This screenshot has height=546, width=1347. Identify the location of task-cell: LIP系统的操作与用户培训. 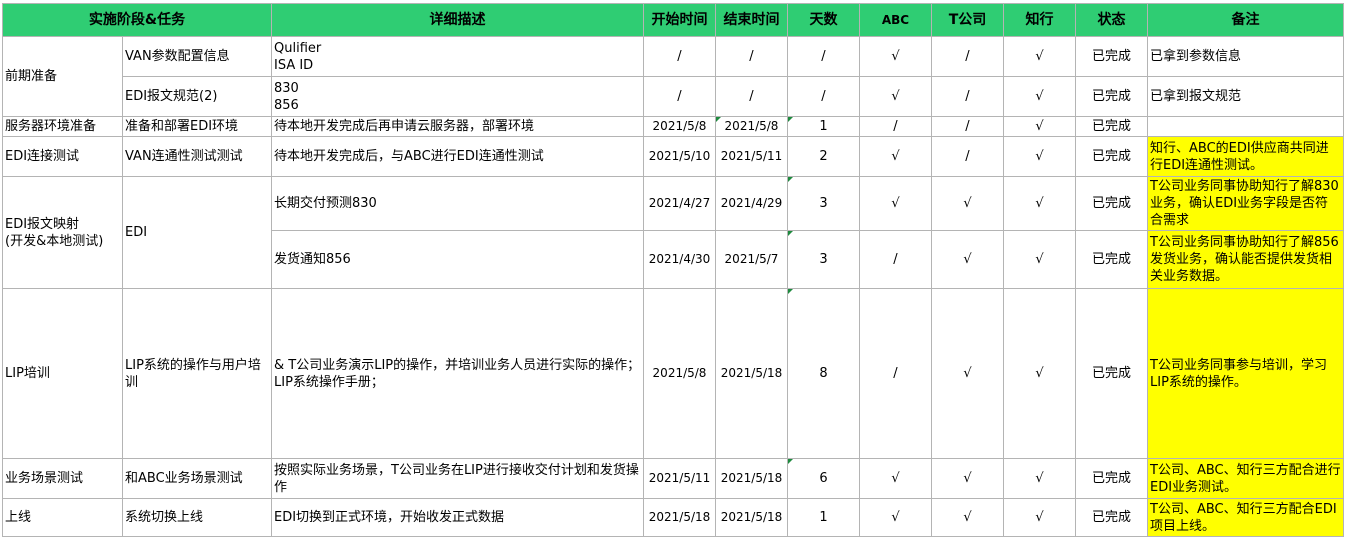
(197, 373).